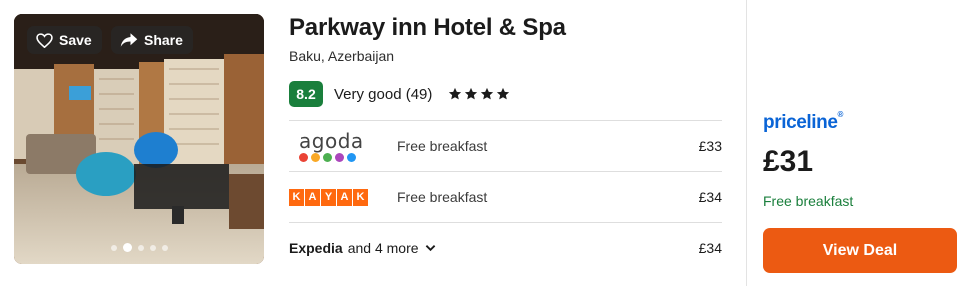 Image resolution: width=970 pixels, height=286 pixels. What do you see at coordinates (479, 94) in the screenshot?
I see `hotel-star-rating` at bounding box center [479, 94].